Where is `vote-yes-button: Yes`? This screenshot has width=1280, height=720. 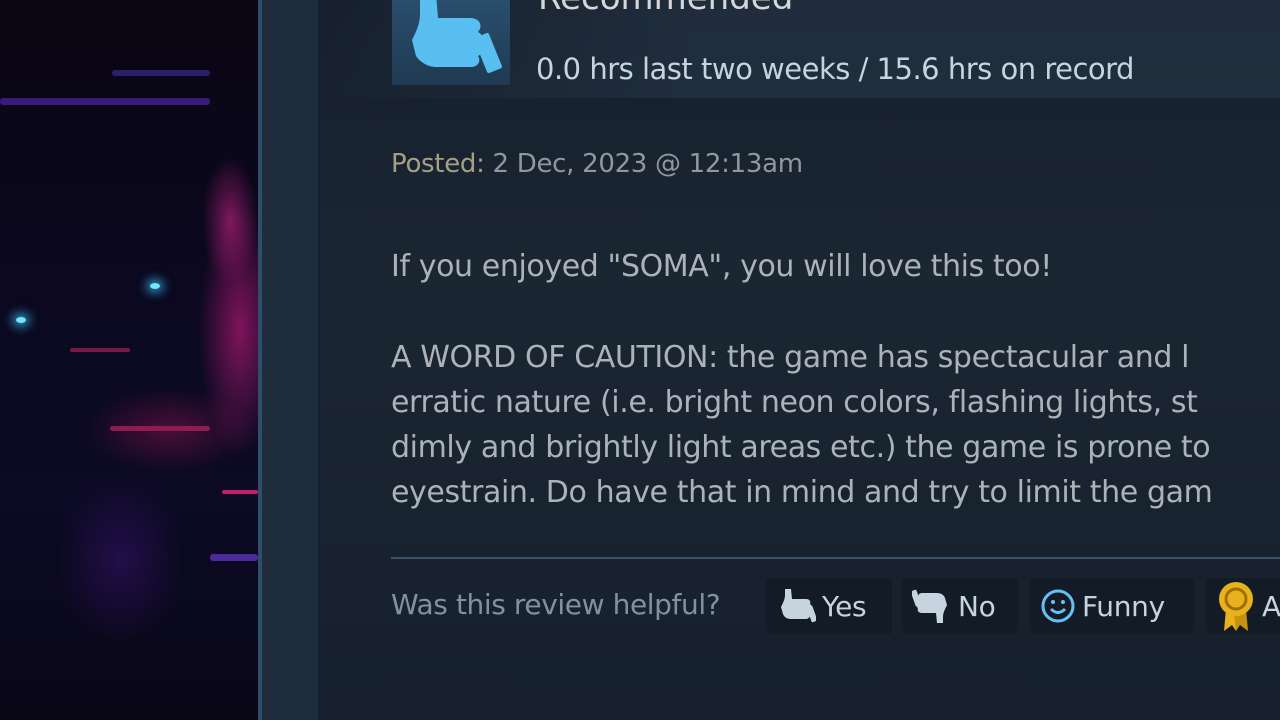
vote-yes-button: Yes is located at coordinates (829, 606).